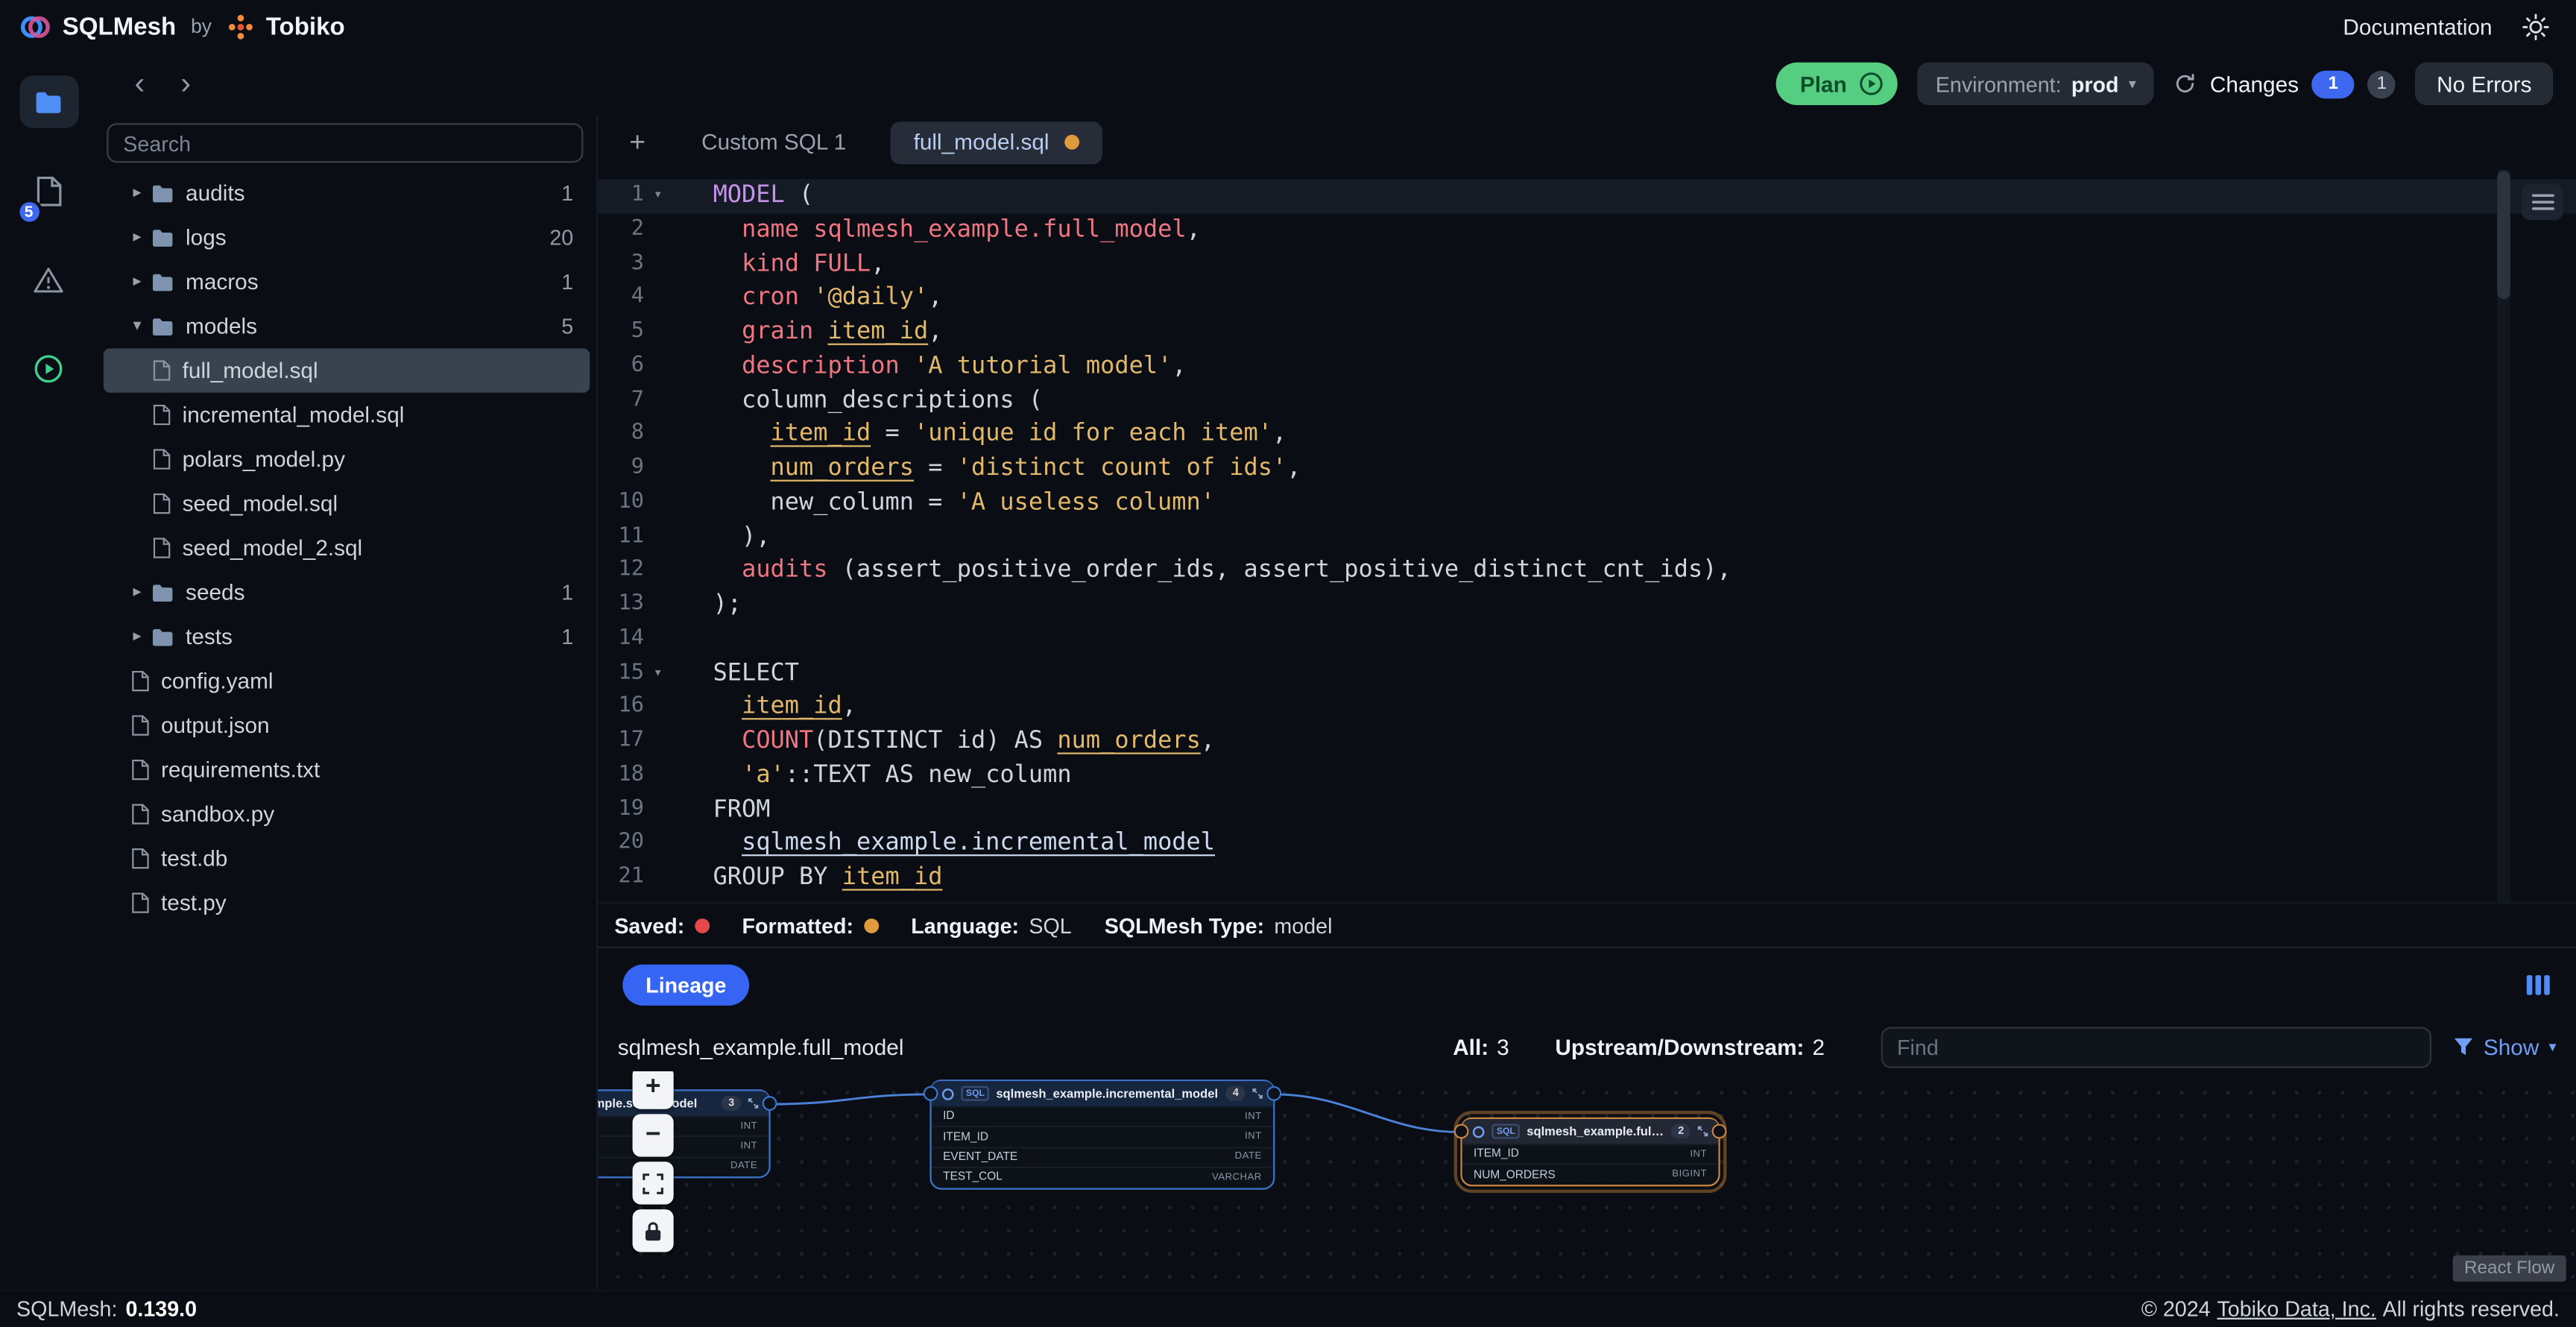 Image resolution: width=2576 pixels, height=1327 pixels. Describe the element at coordinates (185, 83) in the screenshot. I see `forward-button: ›` at that location.